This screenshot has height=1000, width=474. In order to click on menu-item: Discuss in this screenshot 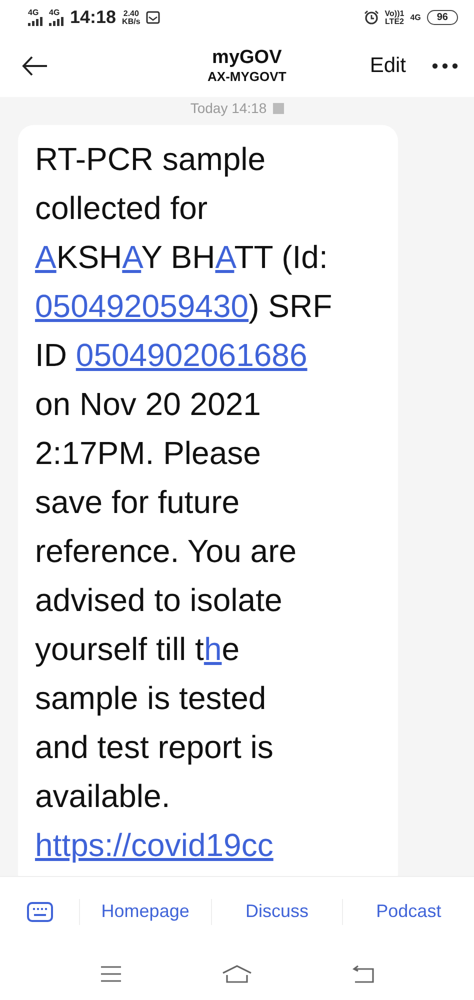, I will do `click(278, 911)`.